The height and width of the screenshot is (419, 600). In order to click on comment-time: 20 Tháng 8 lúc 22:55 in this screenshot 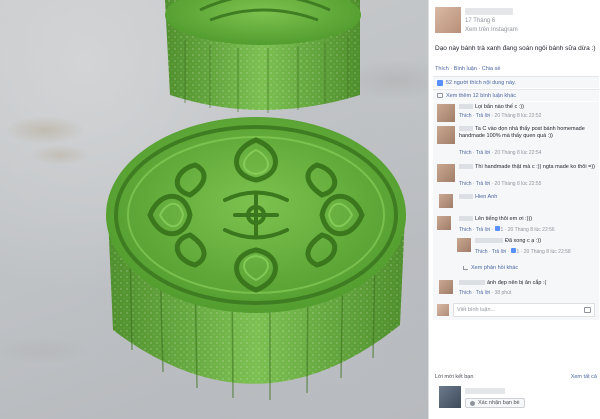, I will do `click(518, 184)`.